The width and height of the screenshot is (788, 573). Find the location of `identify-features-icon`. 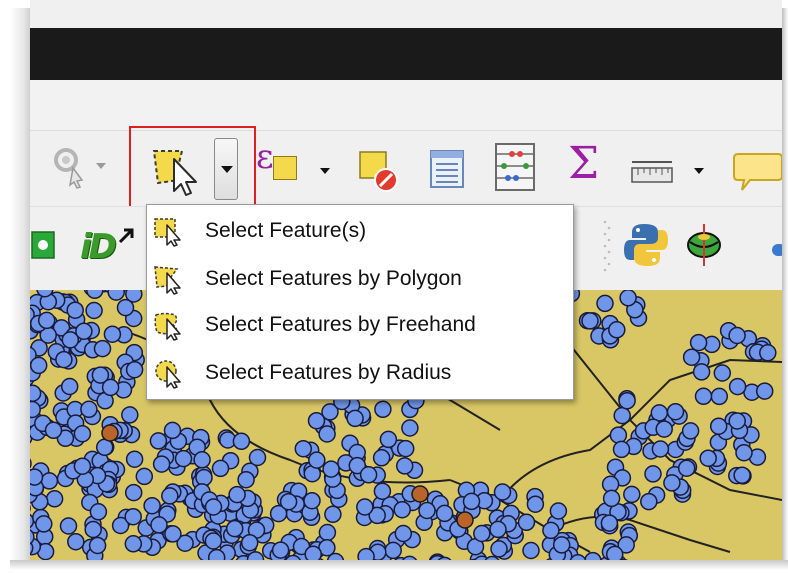

identify-features-icon is located at coordinates (70, 165).